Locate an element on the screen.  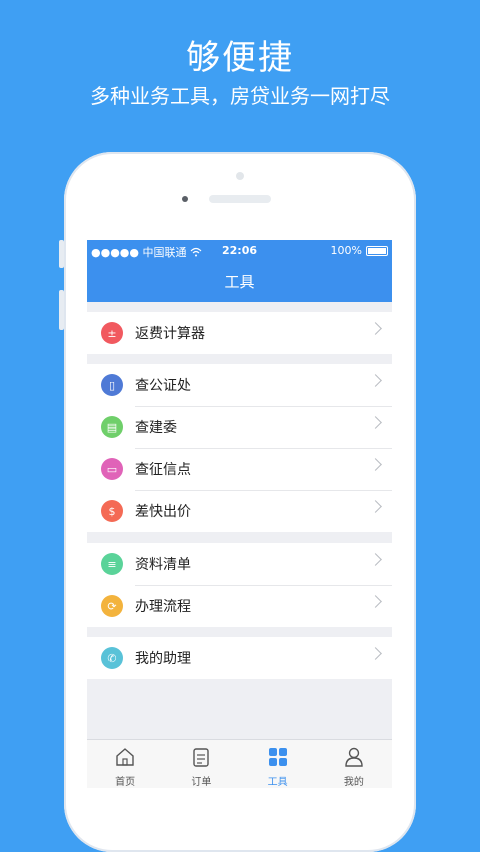
tab-user: 我的 is located at coordinates (354, 764).